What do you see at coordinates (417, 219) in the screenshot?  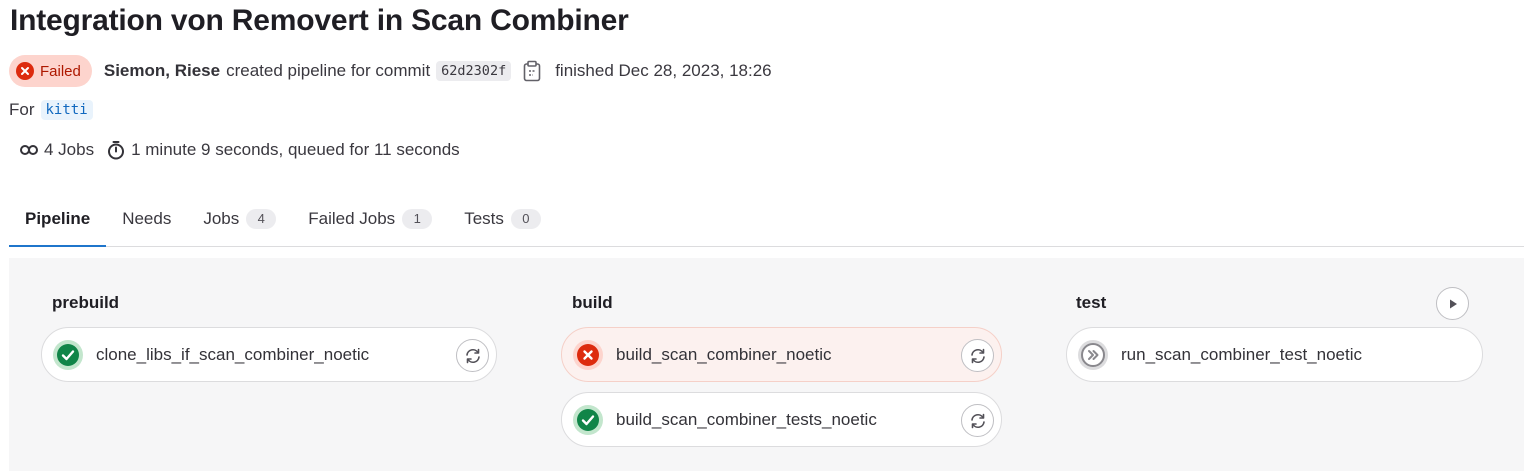 I see `tab-count-badge: 1` at bounding box center [417, 219].